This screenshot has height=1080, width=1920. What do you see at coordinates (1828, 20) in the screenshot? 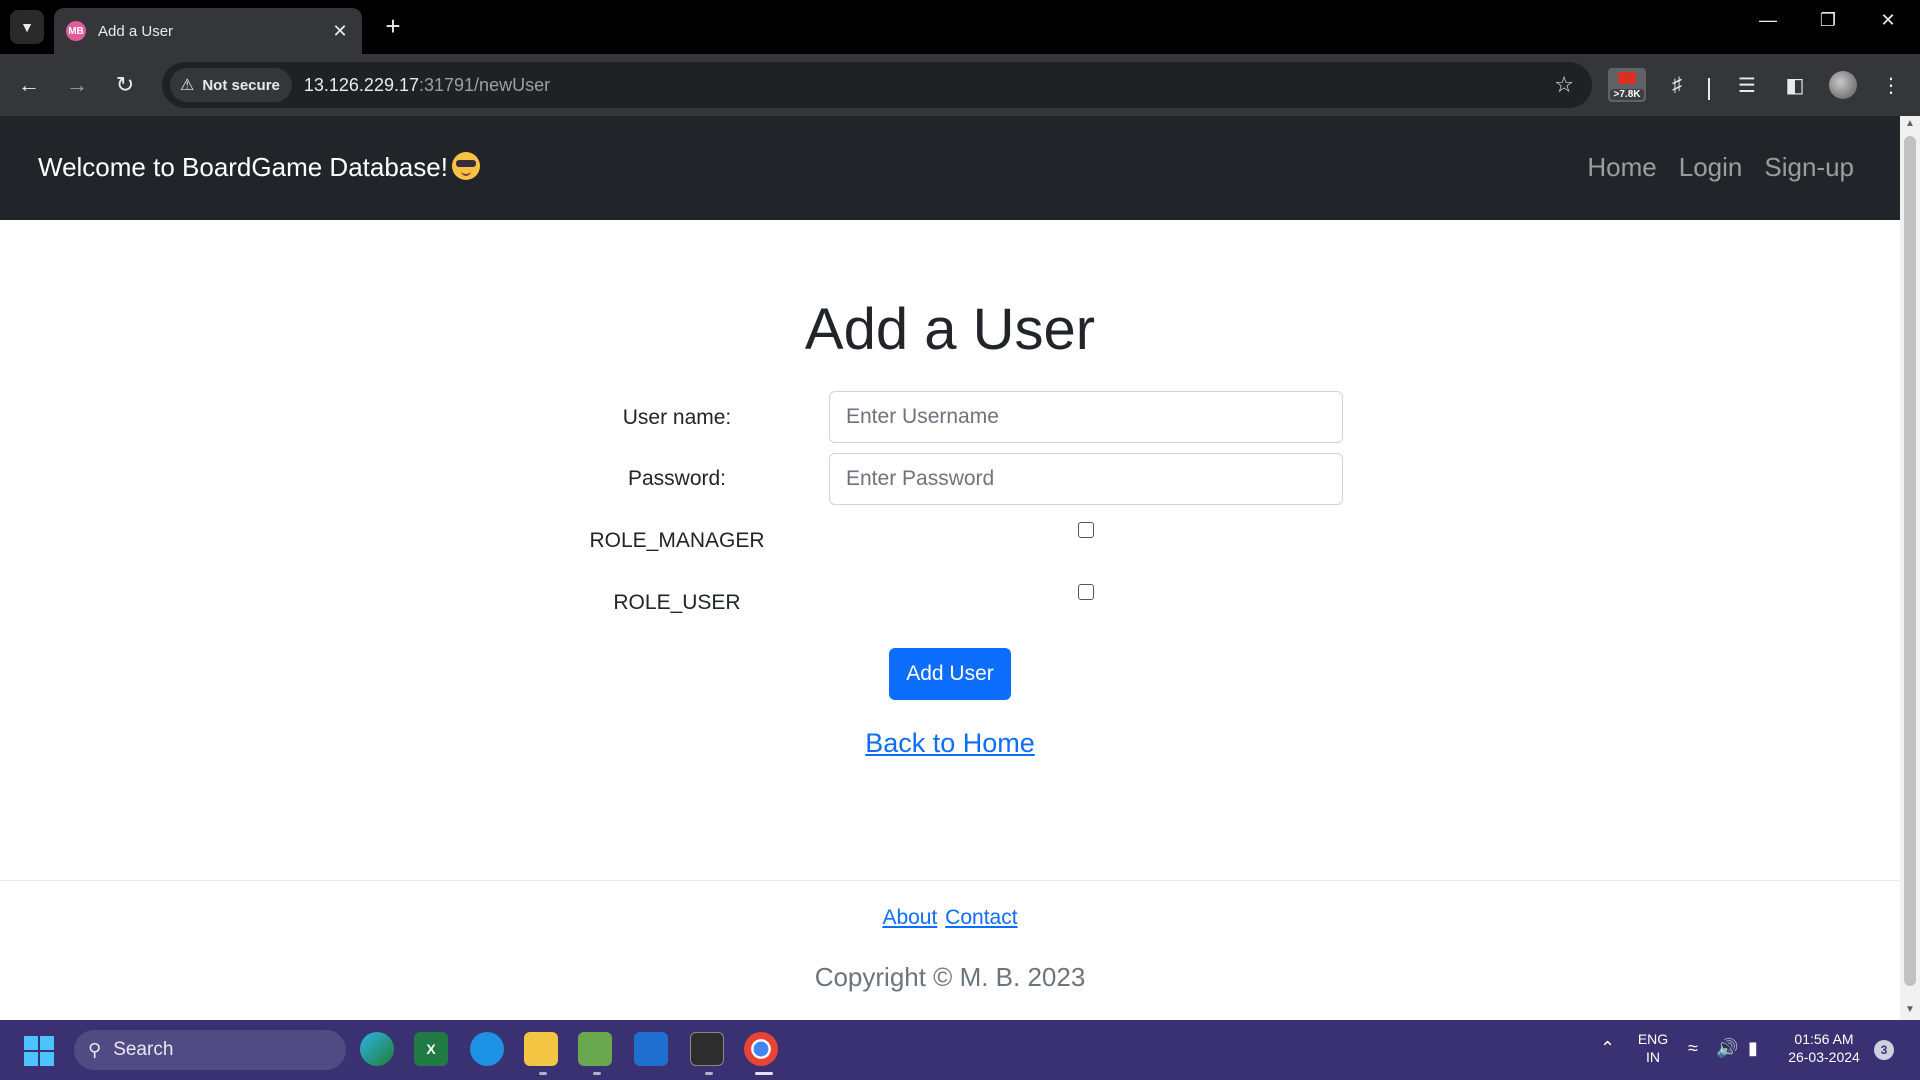
I see `restore-icon: ❐` at bounding box center [1828, 20].